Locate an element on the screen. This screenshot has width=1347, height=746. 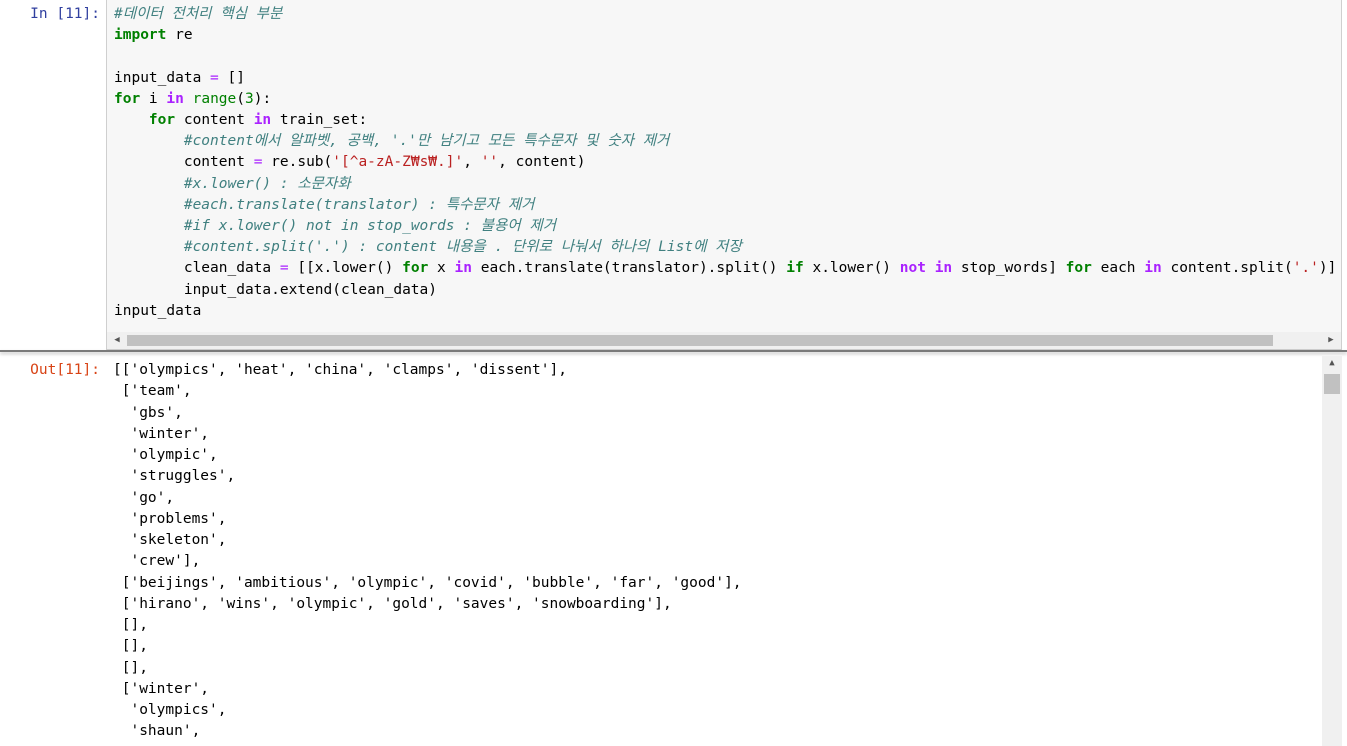
scroll-left-icon: ◀ is located at coordinates (117, 340).